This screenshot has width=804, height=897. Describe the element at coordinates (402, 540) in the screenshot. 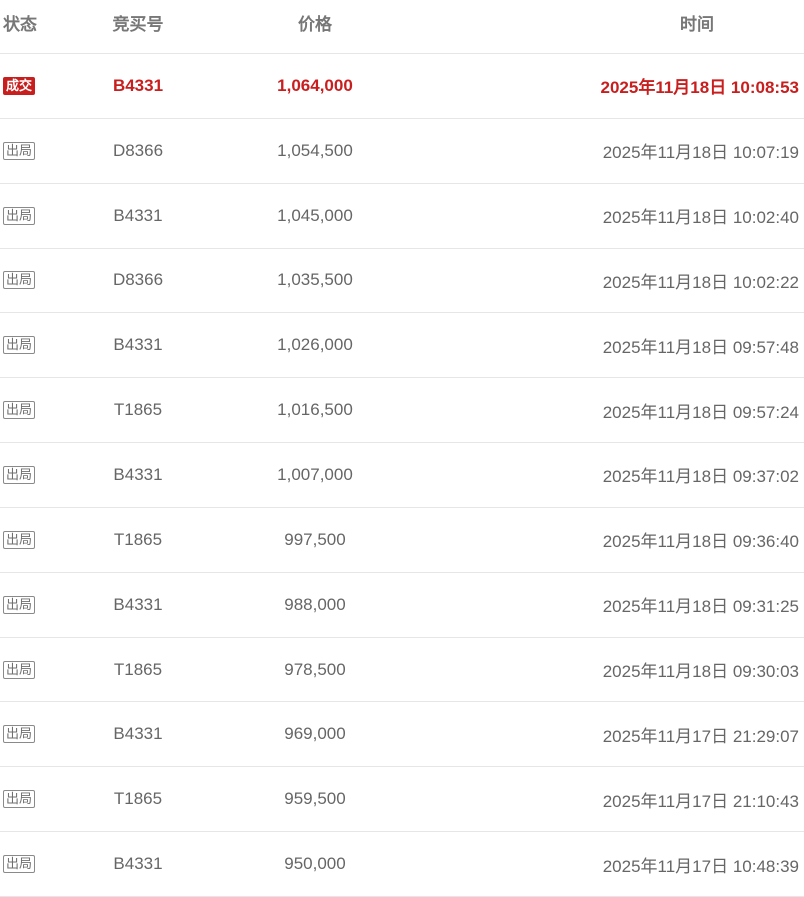

I see `table-row: 出局 T1865 997,500 2025年11月18日 09:36:40` at that location.